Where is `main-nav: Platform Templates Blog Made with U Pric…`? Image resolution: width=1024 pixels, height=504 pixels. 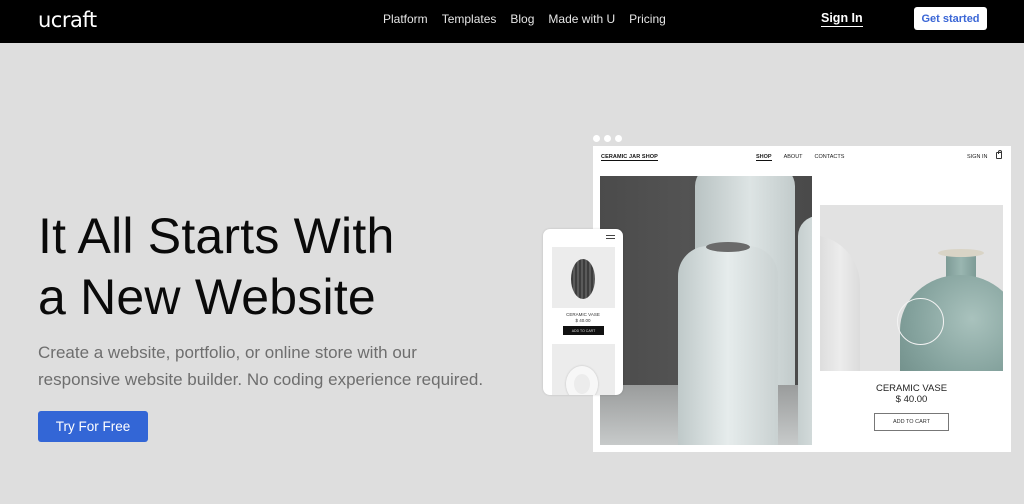
main-nav: Platform Templates Blog Made with U Pric… is located at coordinates (531, 19).